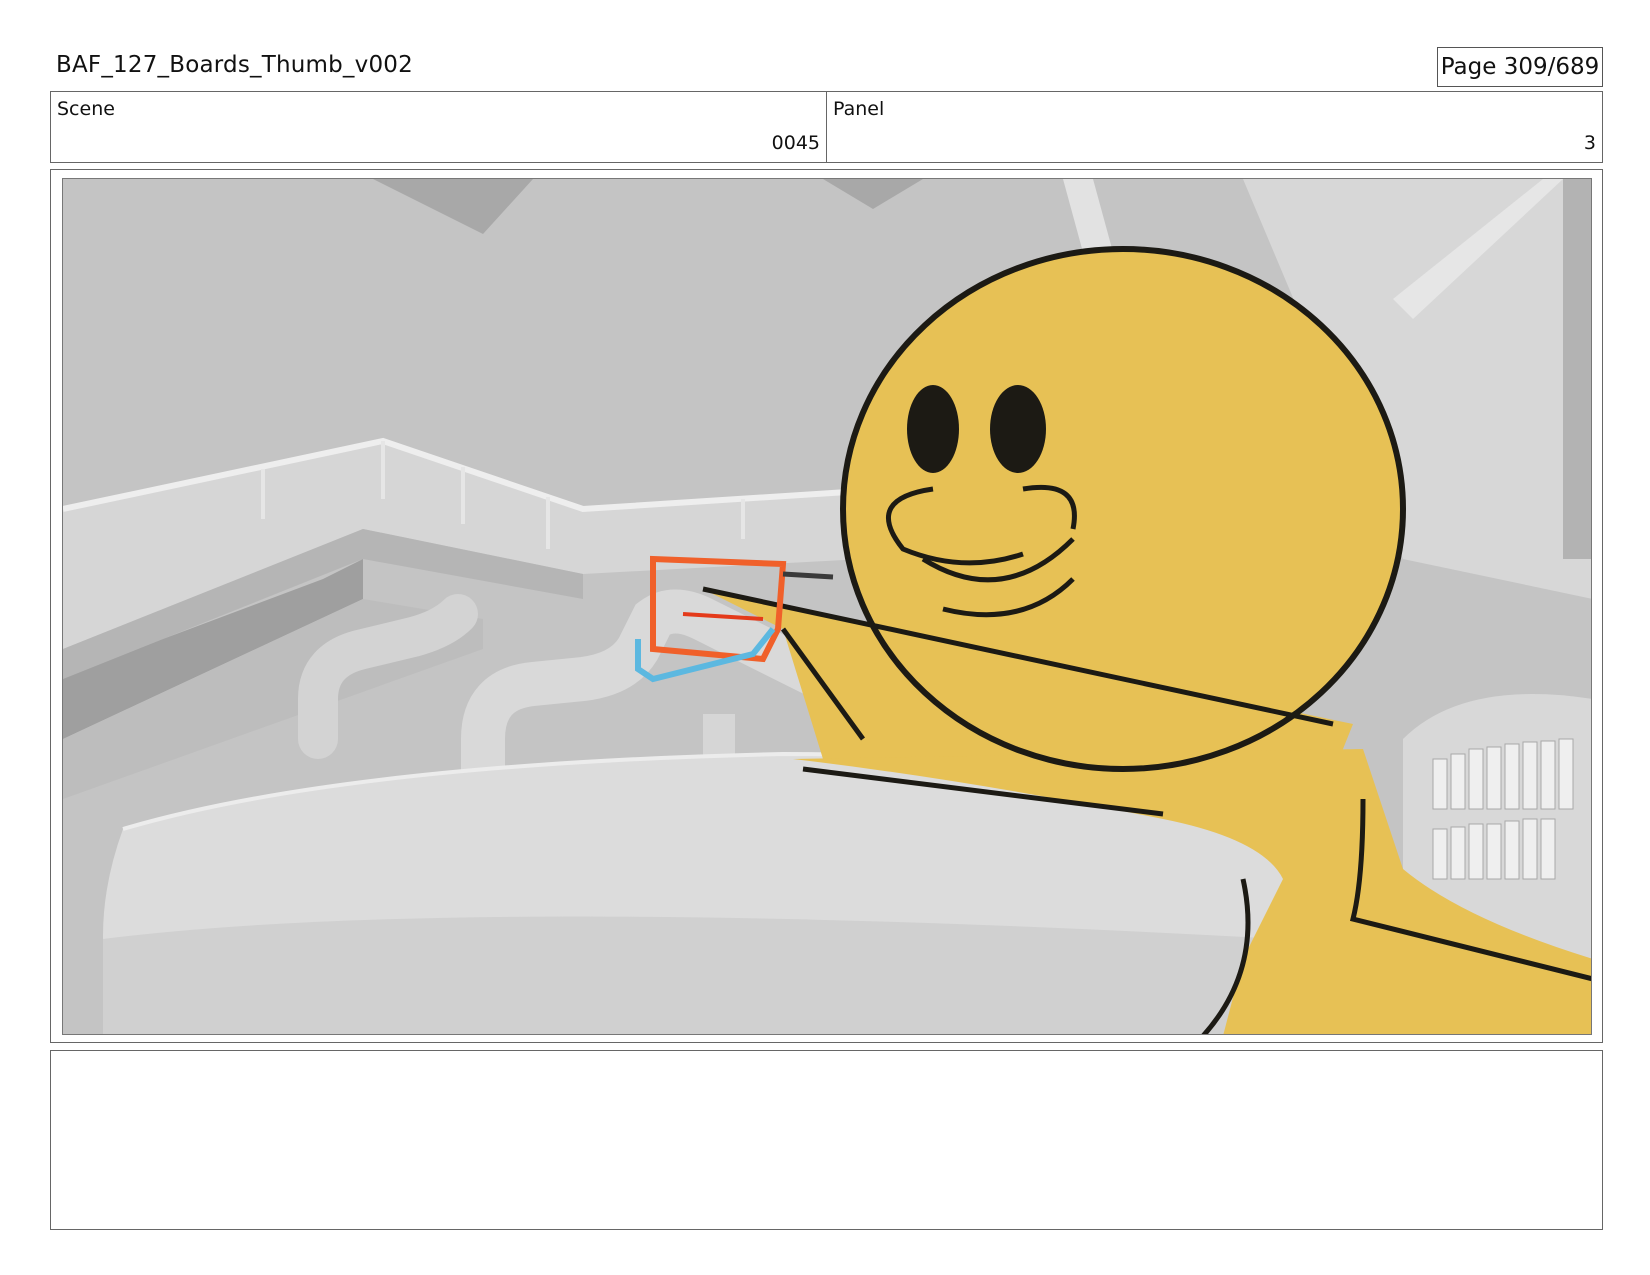  I want to click on panel-notes, so click(826, 1140).